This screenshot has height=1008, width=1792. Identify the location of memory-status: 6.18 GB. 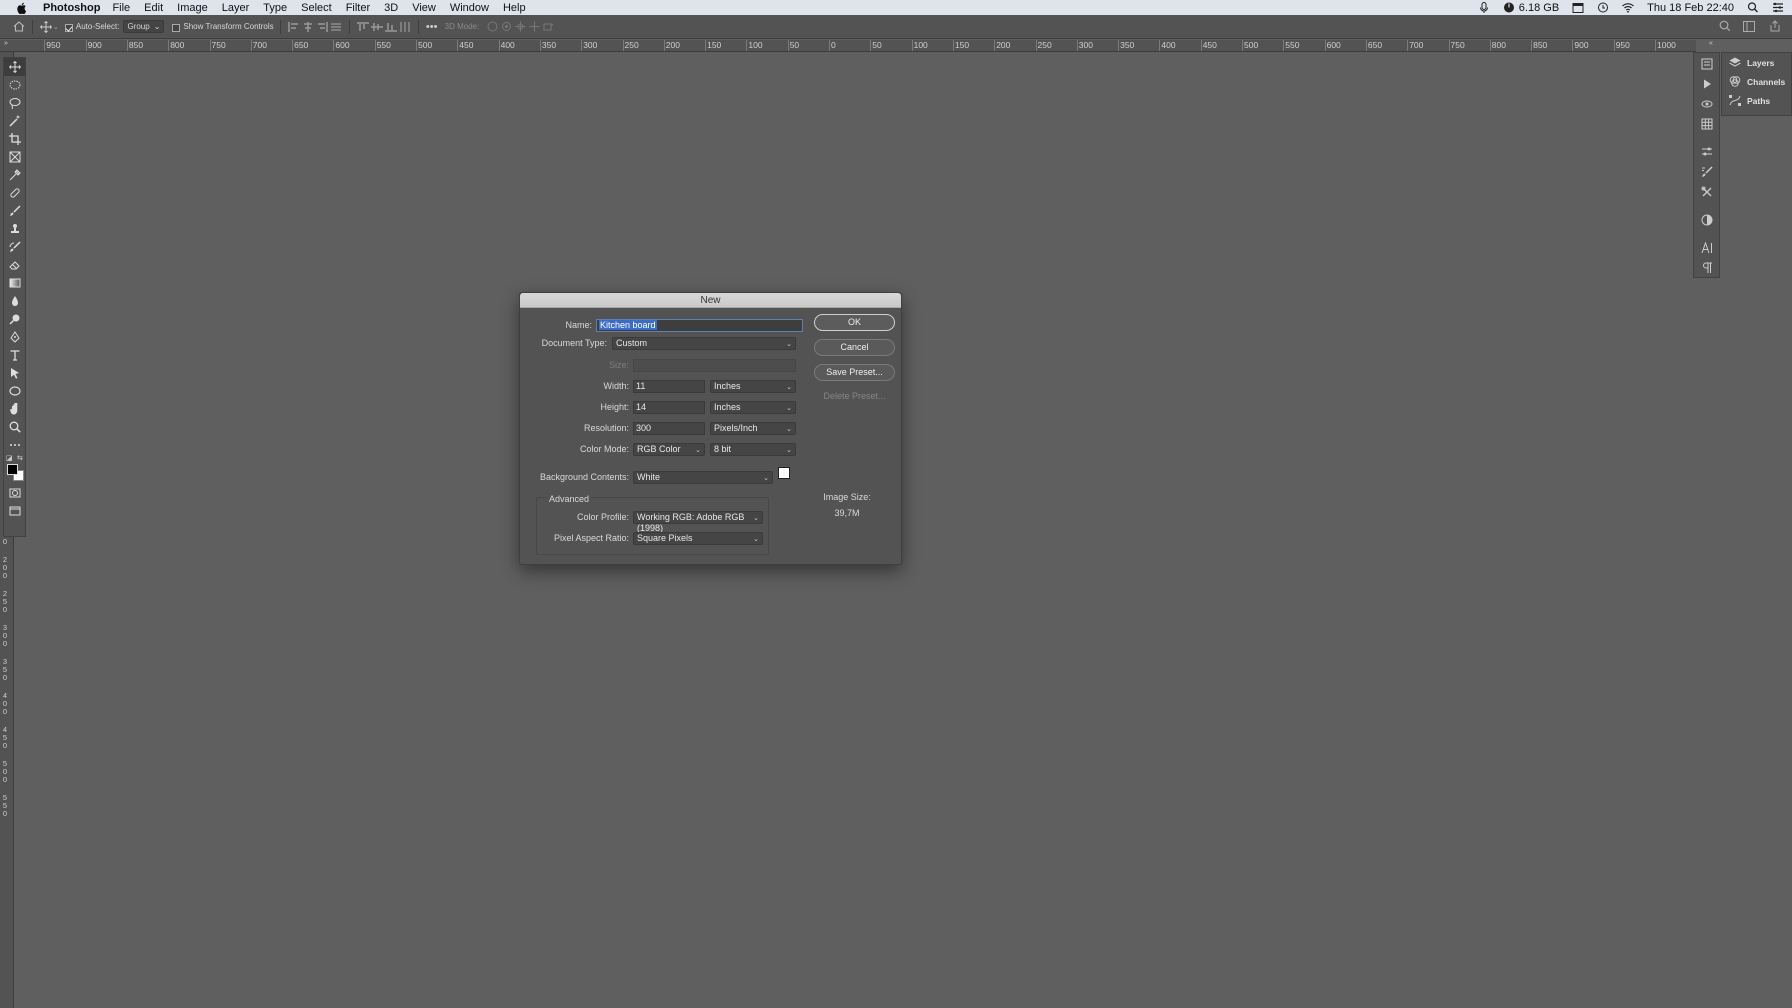
(1531, 8).